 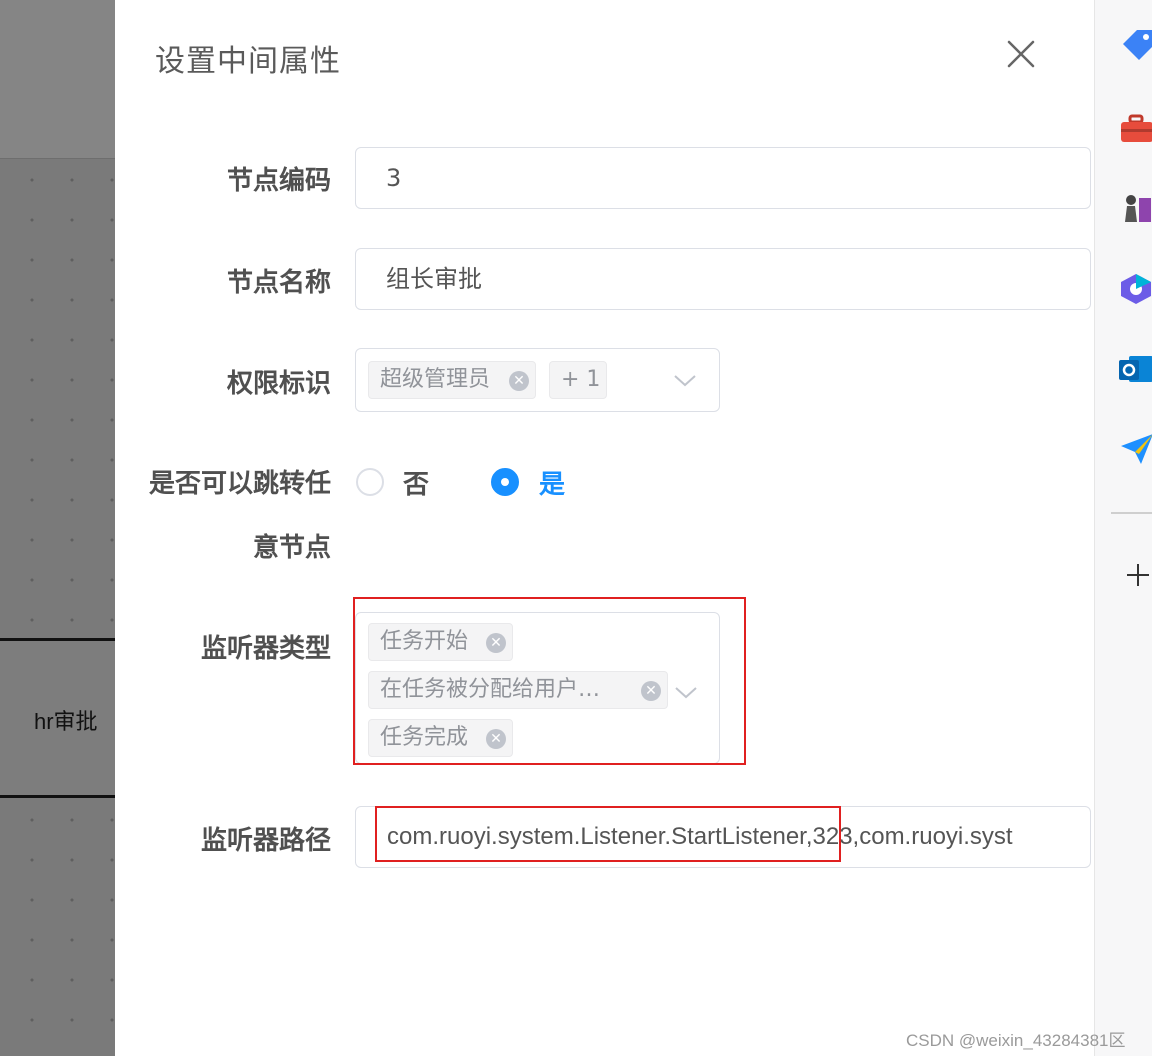 I want to click on drawer-title: 设置中间属性, so click(x=248, y=61).